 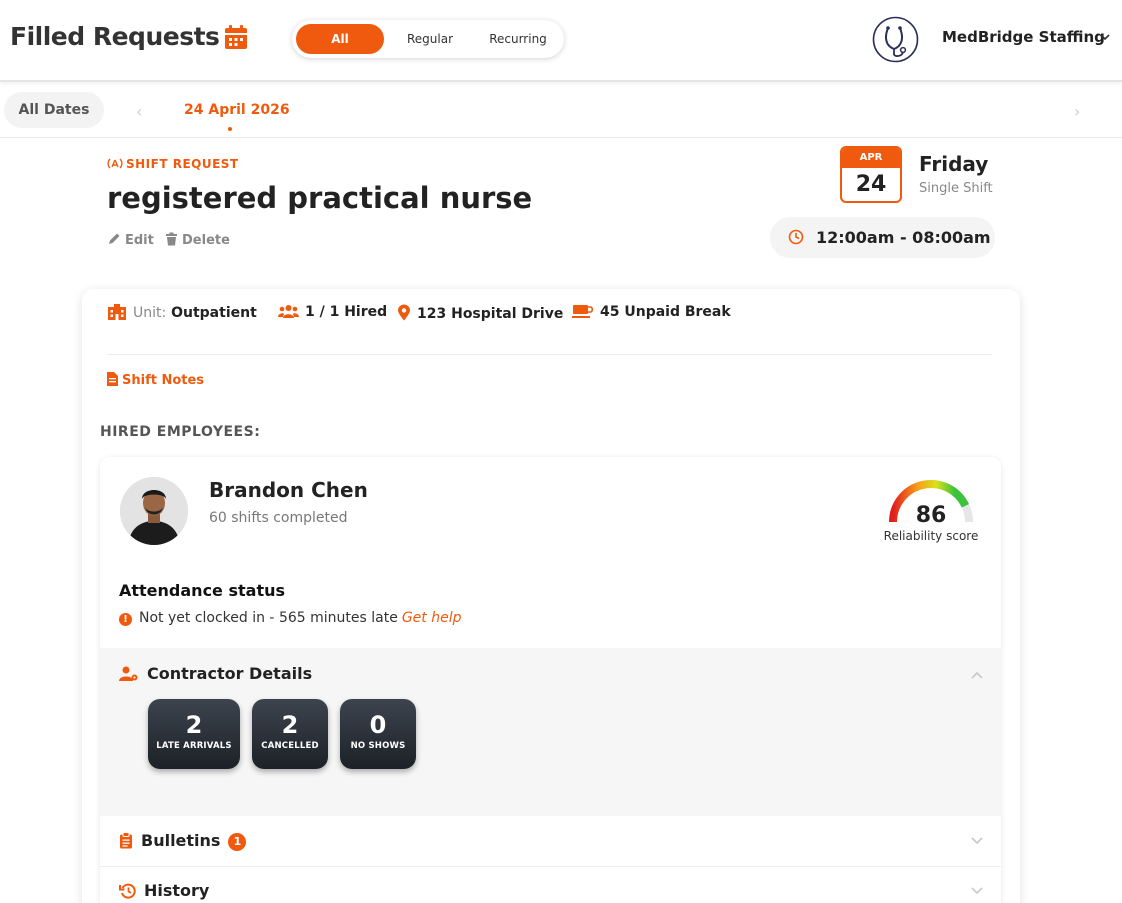 What do you see at coordinates (977, 676) in the screenshot?
I see `chevron-up-icon` at bounding box center [977, 676].